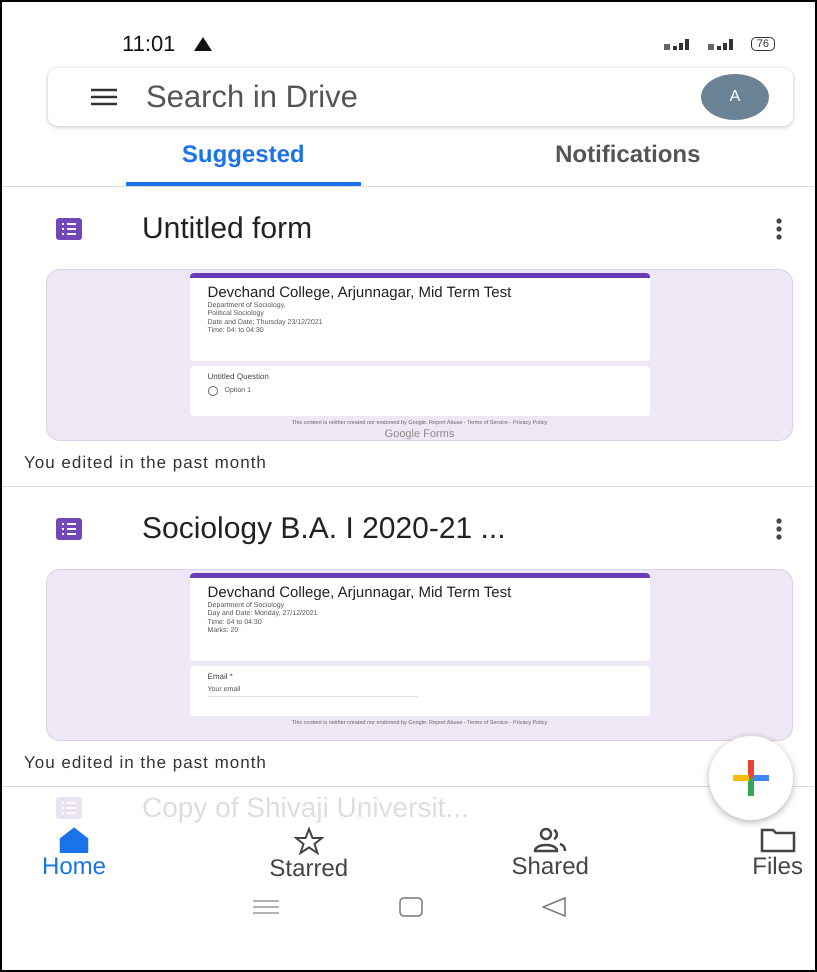 The width and height of the screenshot is (817, 972). I want to click on nav-tab: Files, so click(777, 856).